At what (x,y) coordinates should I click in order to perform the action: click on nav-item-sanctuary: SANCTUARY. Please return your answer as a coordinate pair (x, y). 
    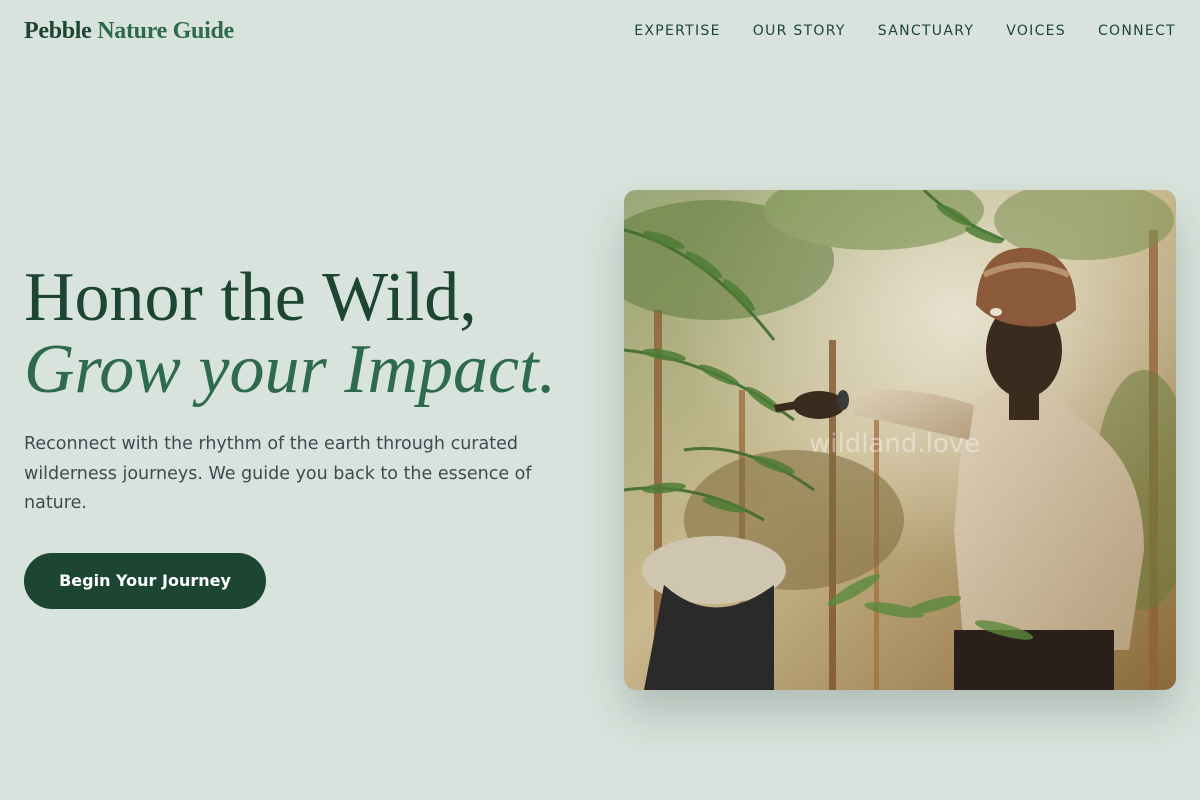
    Looking at the image, I should click on (926, 31).